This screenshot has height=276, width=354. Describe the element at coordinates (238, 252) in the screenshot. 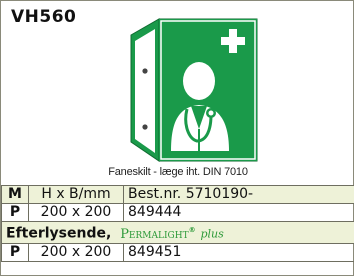

I see `row-number: 849451` at that location.